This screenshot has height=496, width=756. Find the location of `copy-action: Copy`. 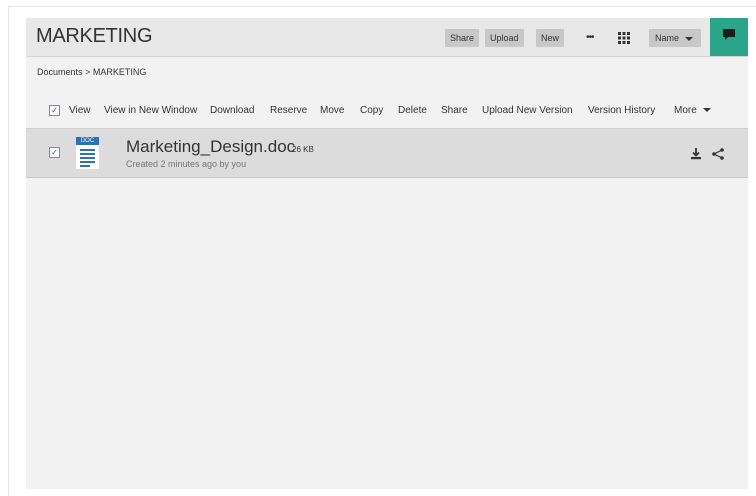

copy-action: Copy is located at coordinates (371, 110).